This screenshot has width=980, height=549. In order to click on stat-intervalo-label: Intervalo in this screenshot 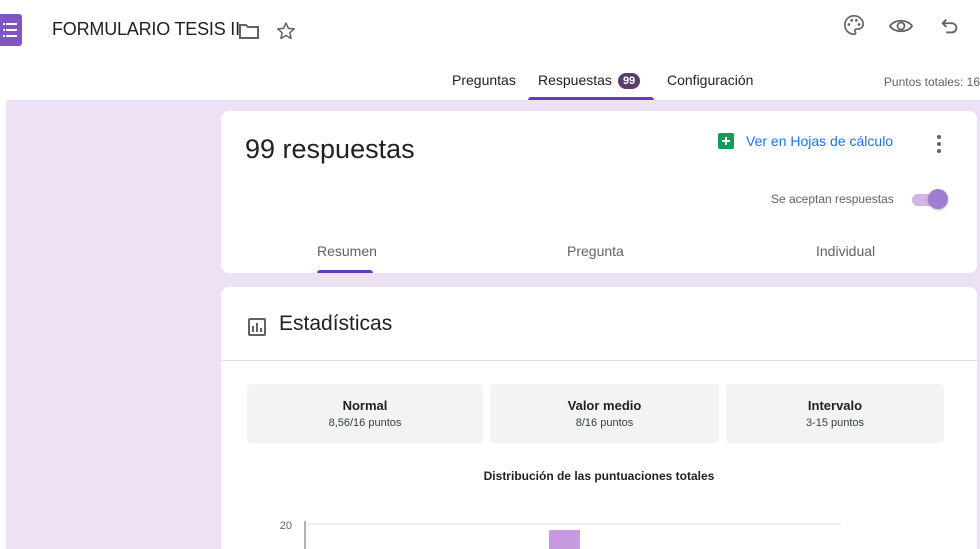, I will do `click(835, 405)`.